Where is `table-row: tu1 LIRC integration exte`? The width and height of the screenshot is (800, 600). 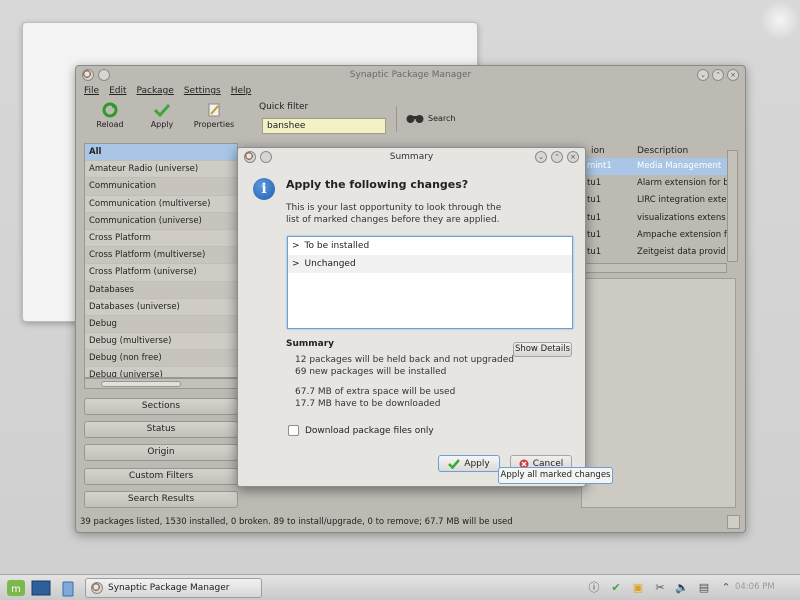
table-row: tu1 LIRC integration exte is located at coordinates (654, 200).